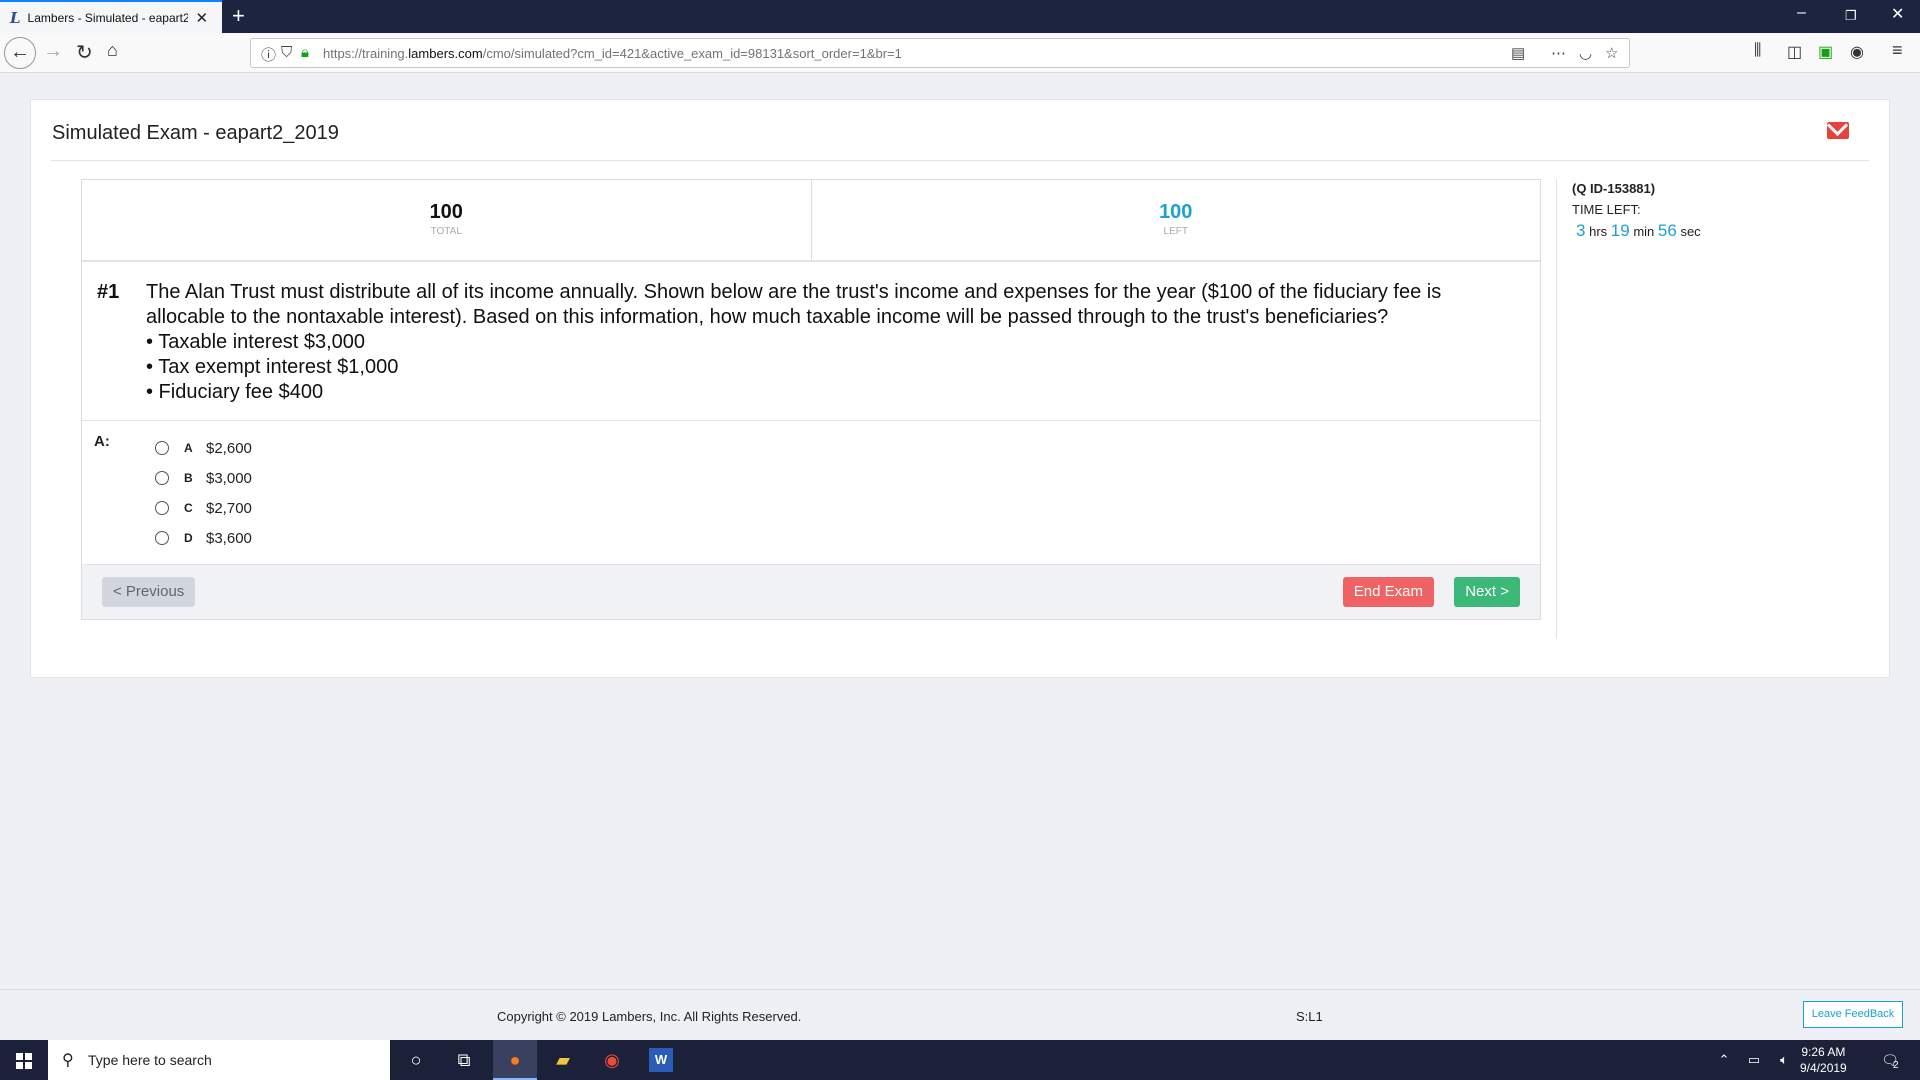  Describe the element at coordinates (188, 448) in the screenshot. I see `option-letter: A` at that location.